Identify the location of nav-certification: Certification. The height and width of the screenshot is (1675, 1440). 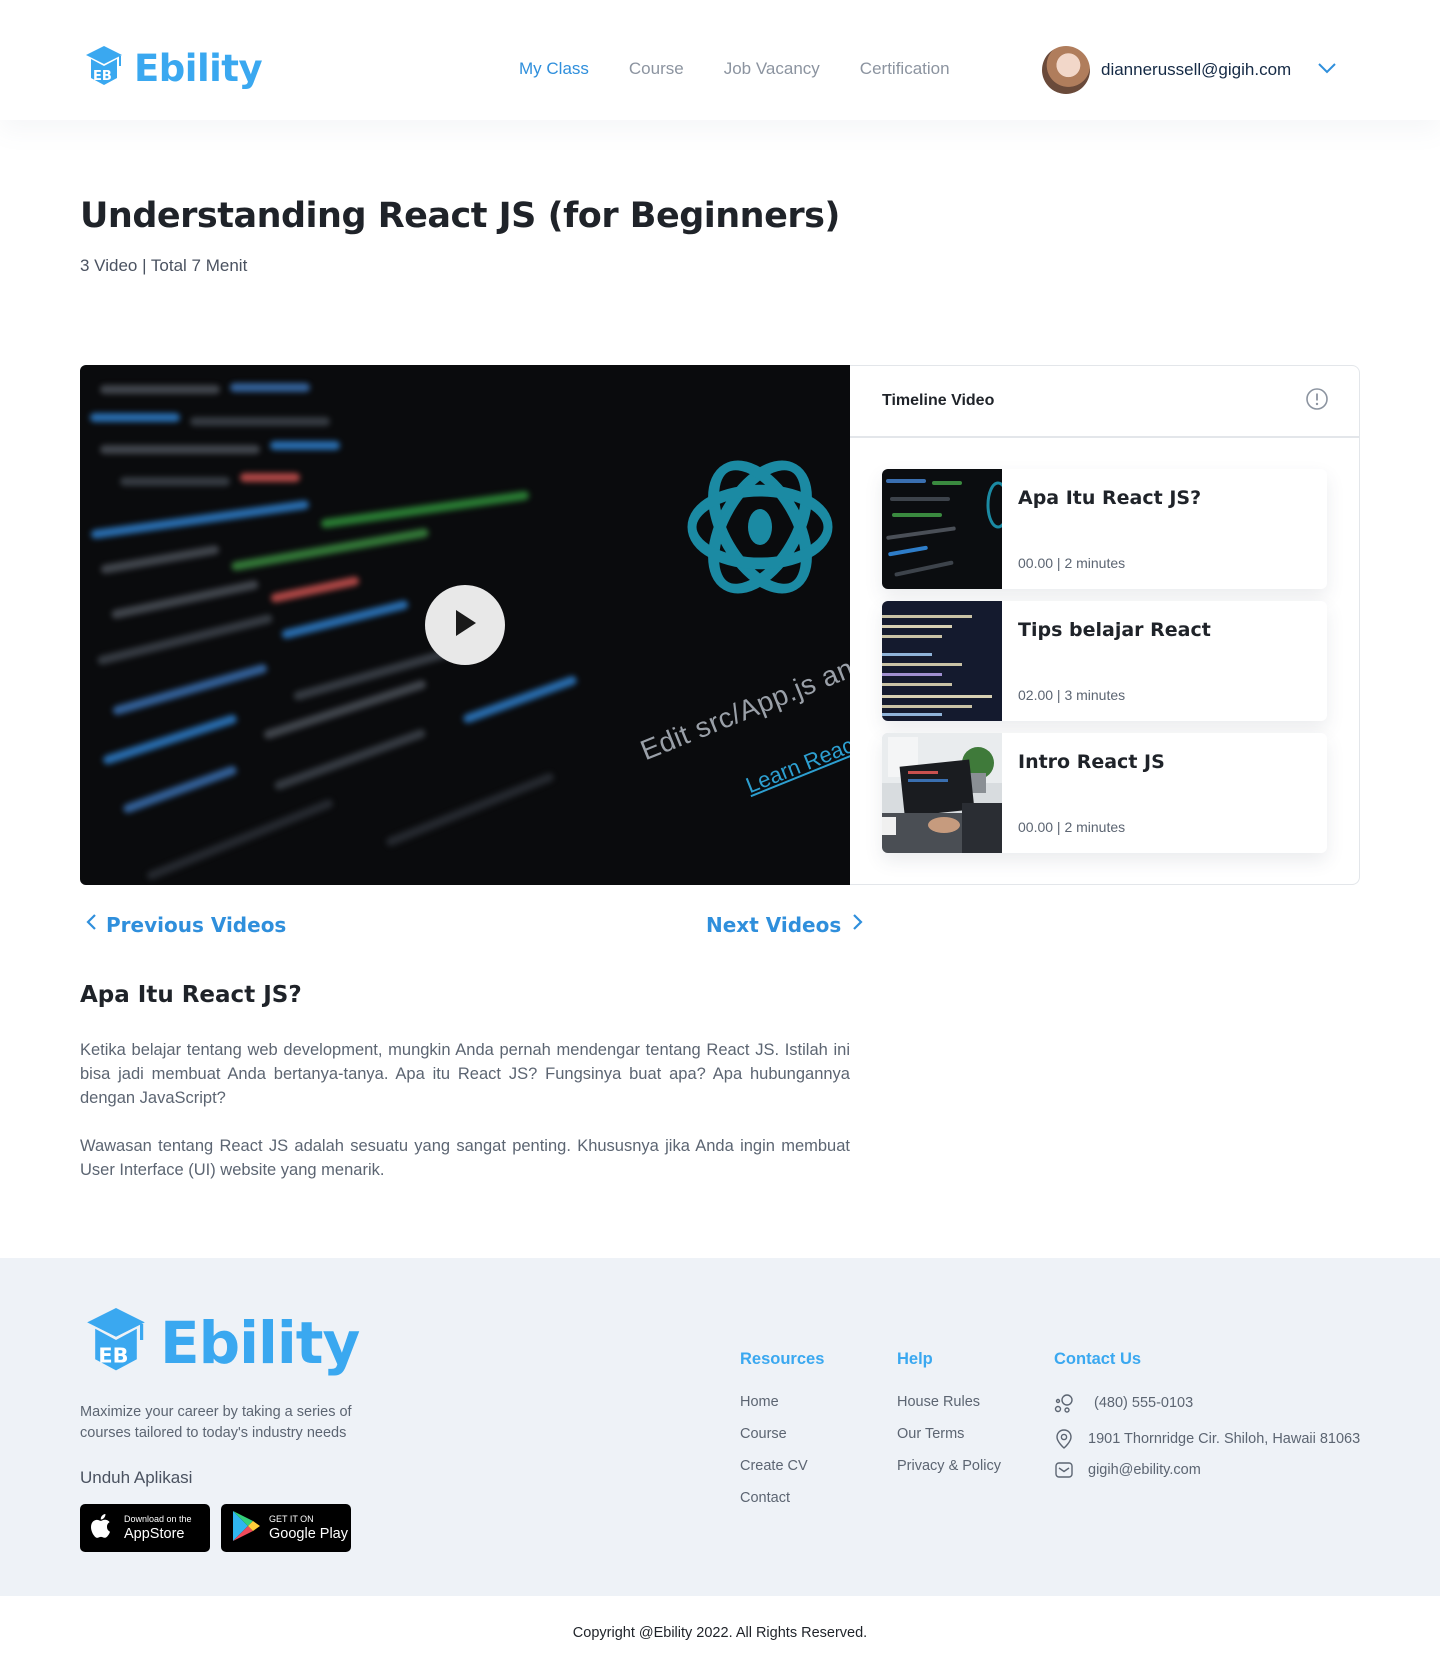
(905, 69).